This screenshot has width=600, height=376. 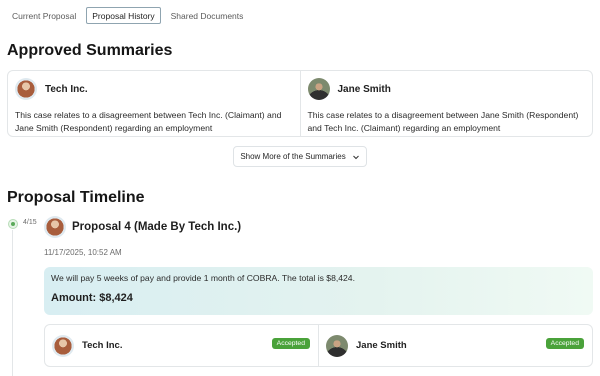 I want to click on show-more-summaries-button: Show More of the Summaries, so click(x=300, y=156).